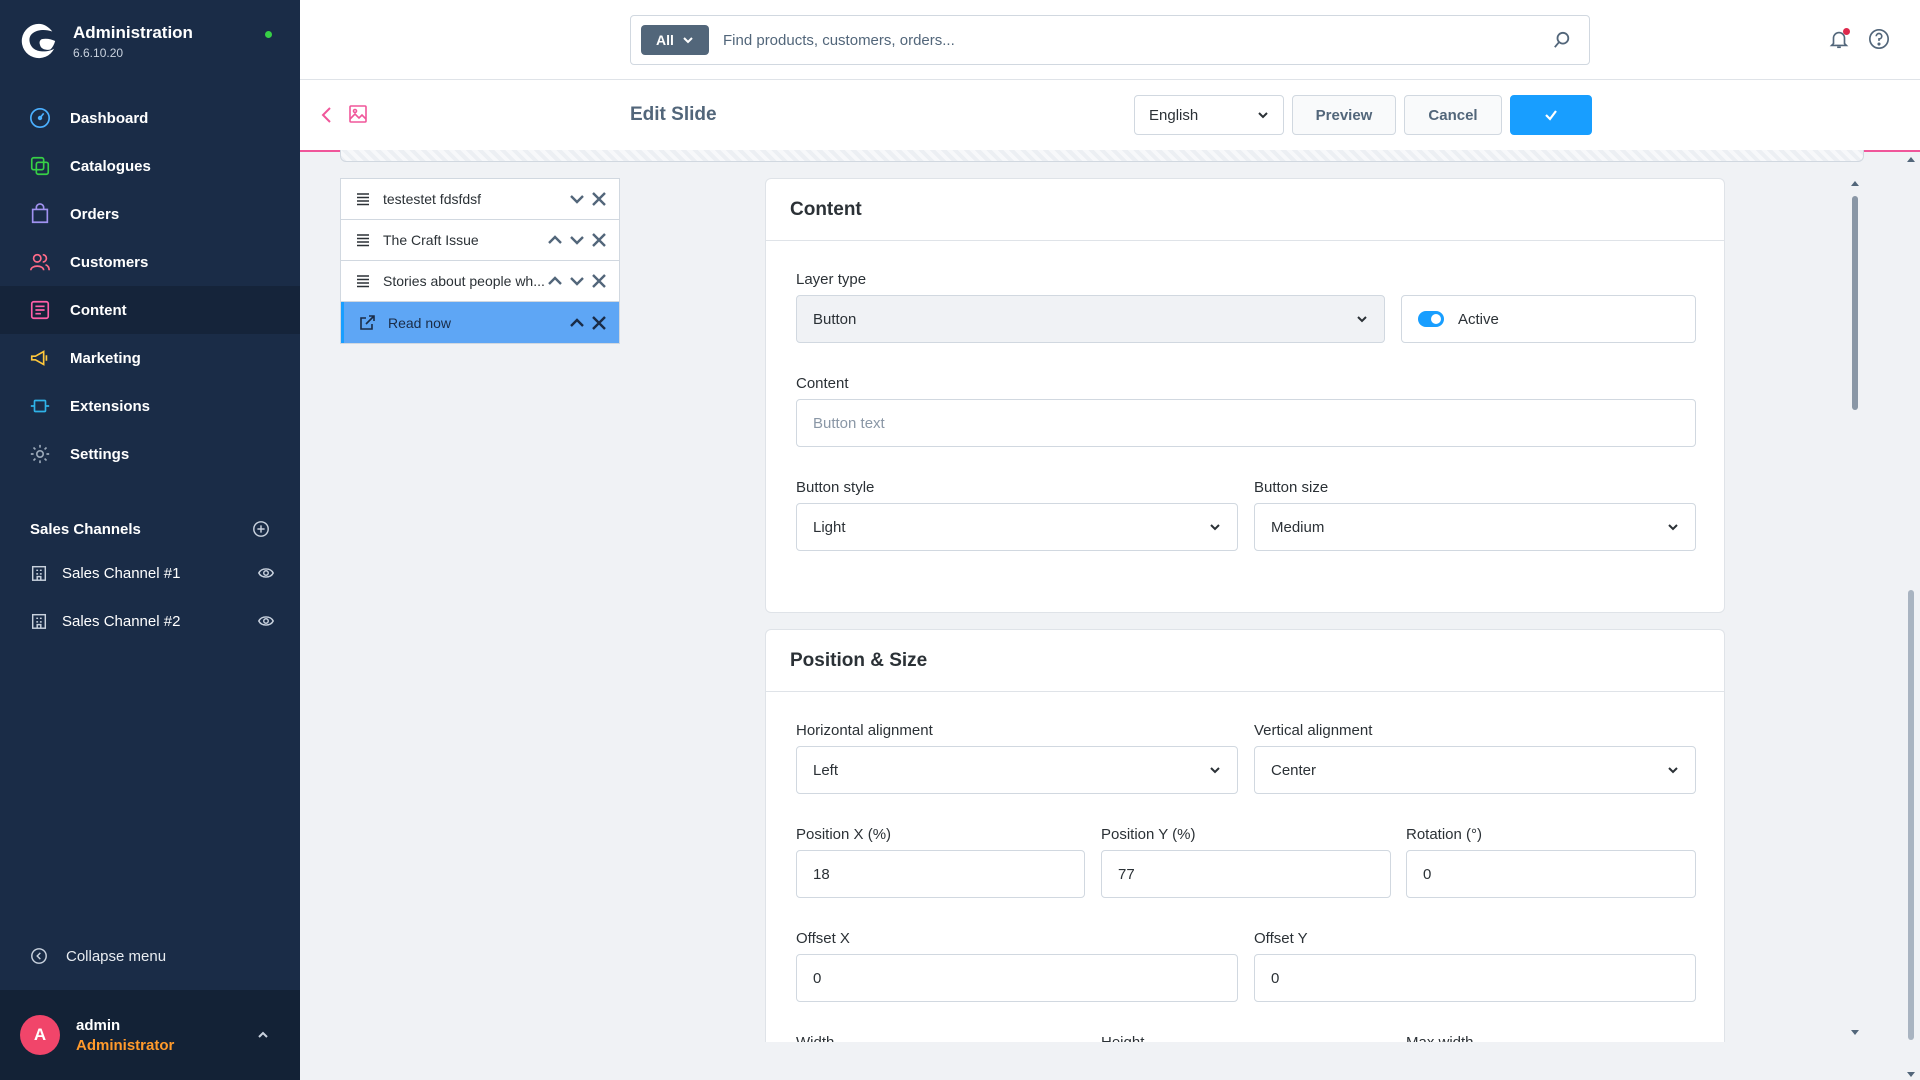 The width and height of the screenshot is (1920, 1080). What do you see at coordinates (1246, 874) in the screenshot?
I see `pos-y-input` at bounding box center [1246, 874].